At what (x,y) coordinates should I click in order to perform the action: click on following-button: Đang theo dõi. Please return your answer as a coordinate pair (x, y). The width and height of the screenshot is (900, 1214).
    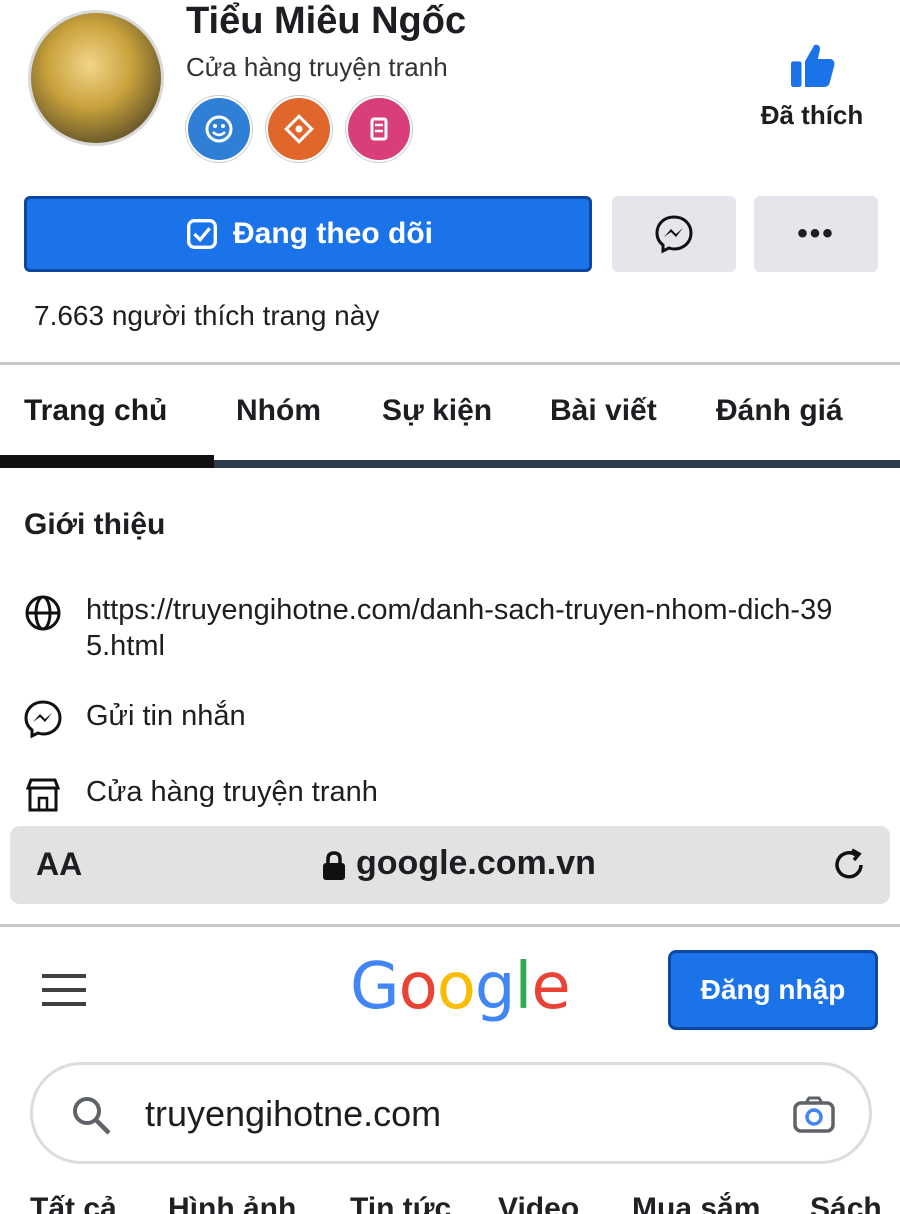
    Looking at the image, I should click on (308, 234).